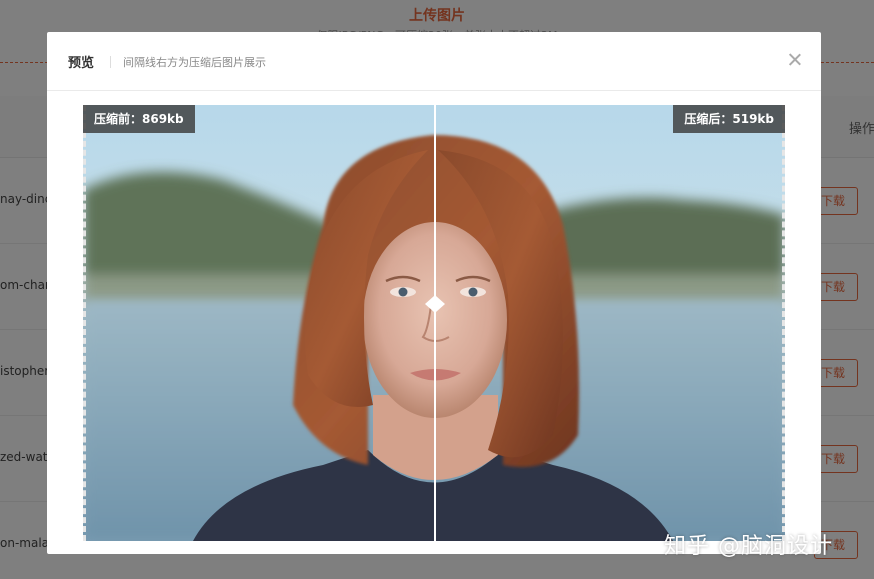 The width and height of the screenshot is (874, 579). I want to click on right-dashed-edge, so click(783, 323).